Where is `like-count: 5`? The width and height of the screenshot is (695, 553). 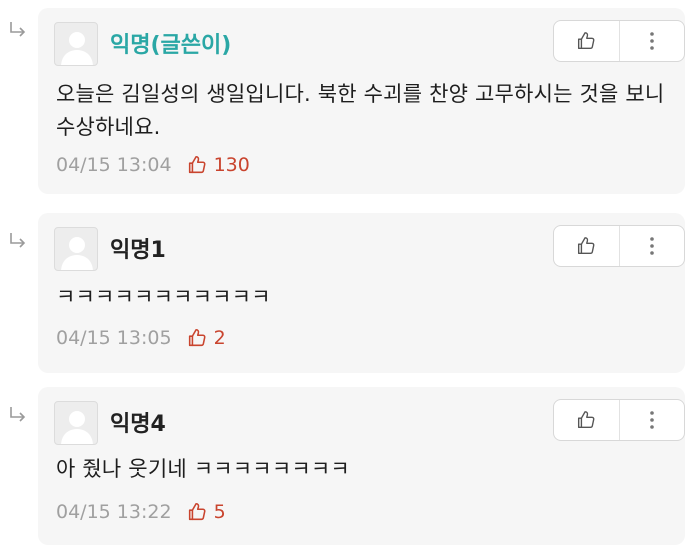 like-count: 5 is located at coordinates (206, 512).